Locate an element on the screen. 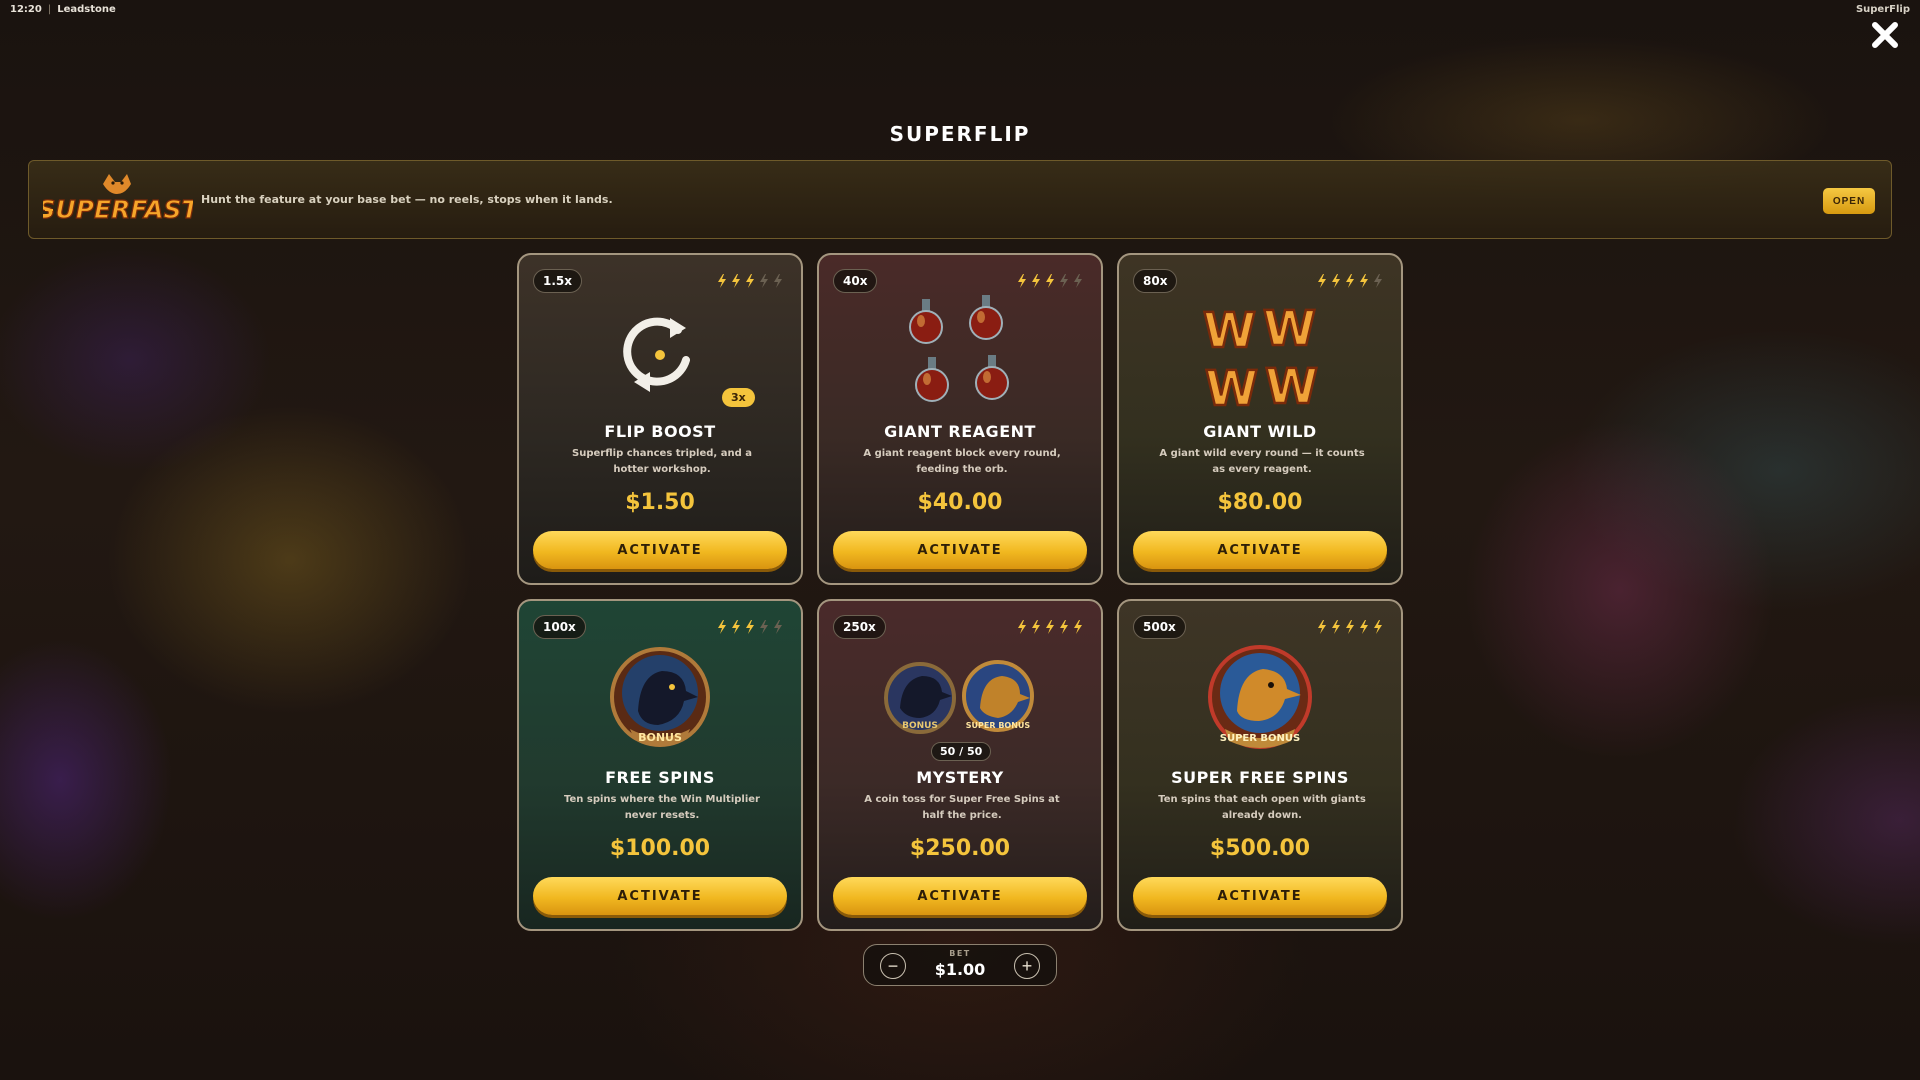 The height and width of the screenshot is (1080, 1920). open-button: OPEN is located at coordinates (1849, 201).